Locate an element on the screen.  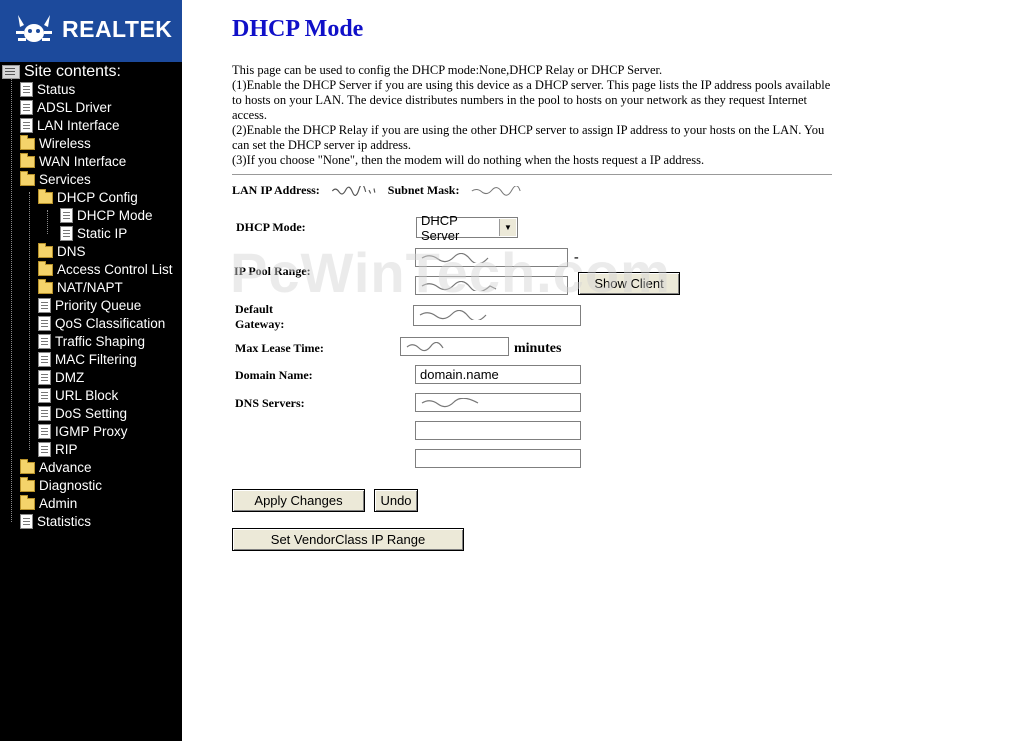
sidebar-item-qos-classification: QoS Classification is located at coordinates (101, 323).